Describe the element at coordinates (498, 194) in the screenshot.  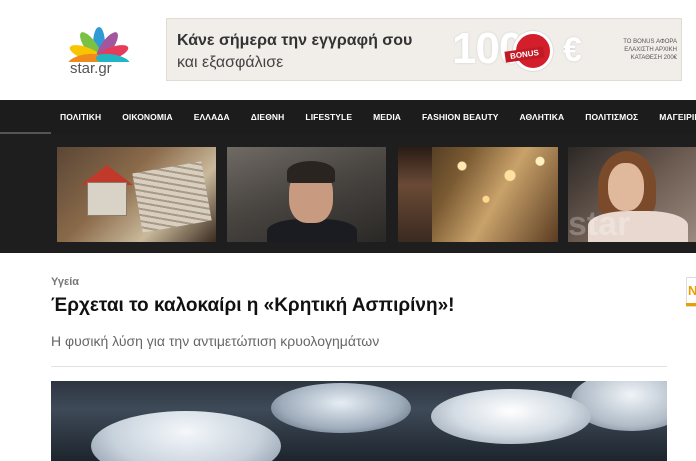
I see `chandelier-lights-image` at that location.